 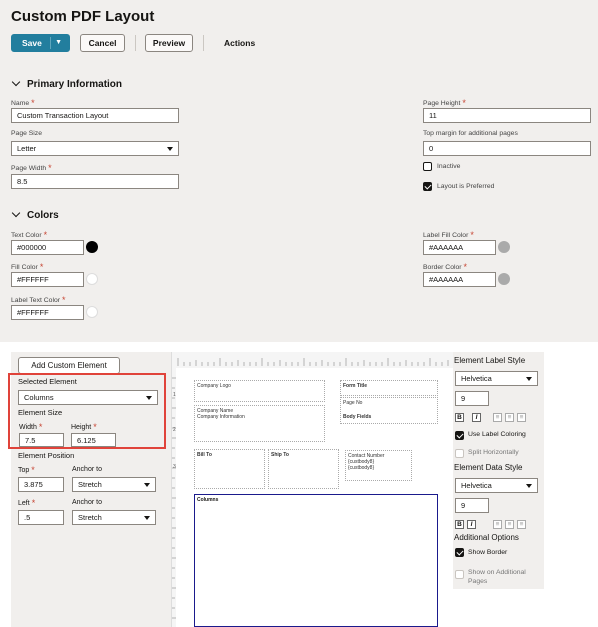 What do you see at coordinates (504, 279) in the screenshot?
I see `border-color-swatch` at bounding box center [504, 279].